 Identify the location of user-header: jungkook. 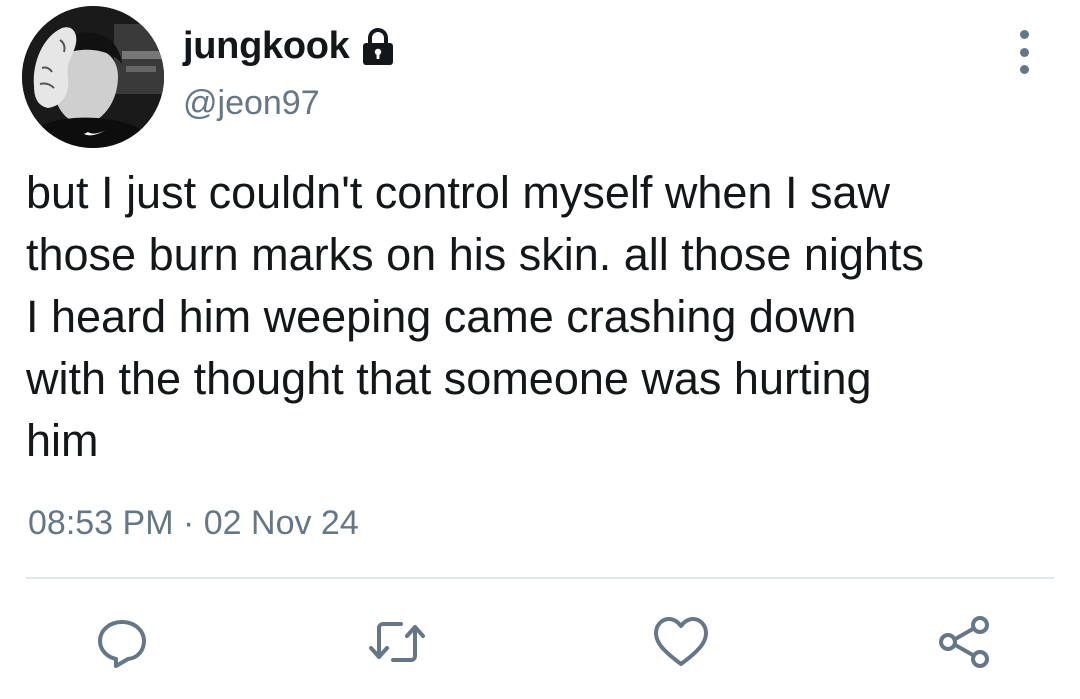
(290, 46).